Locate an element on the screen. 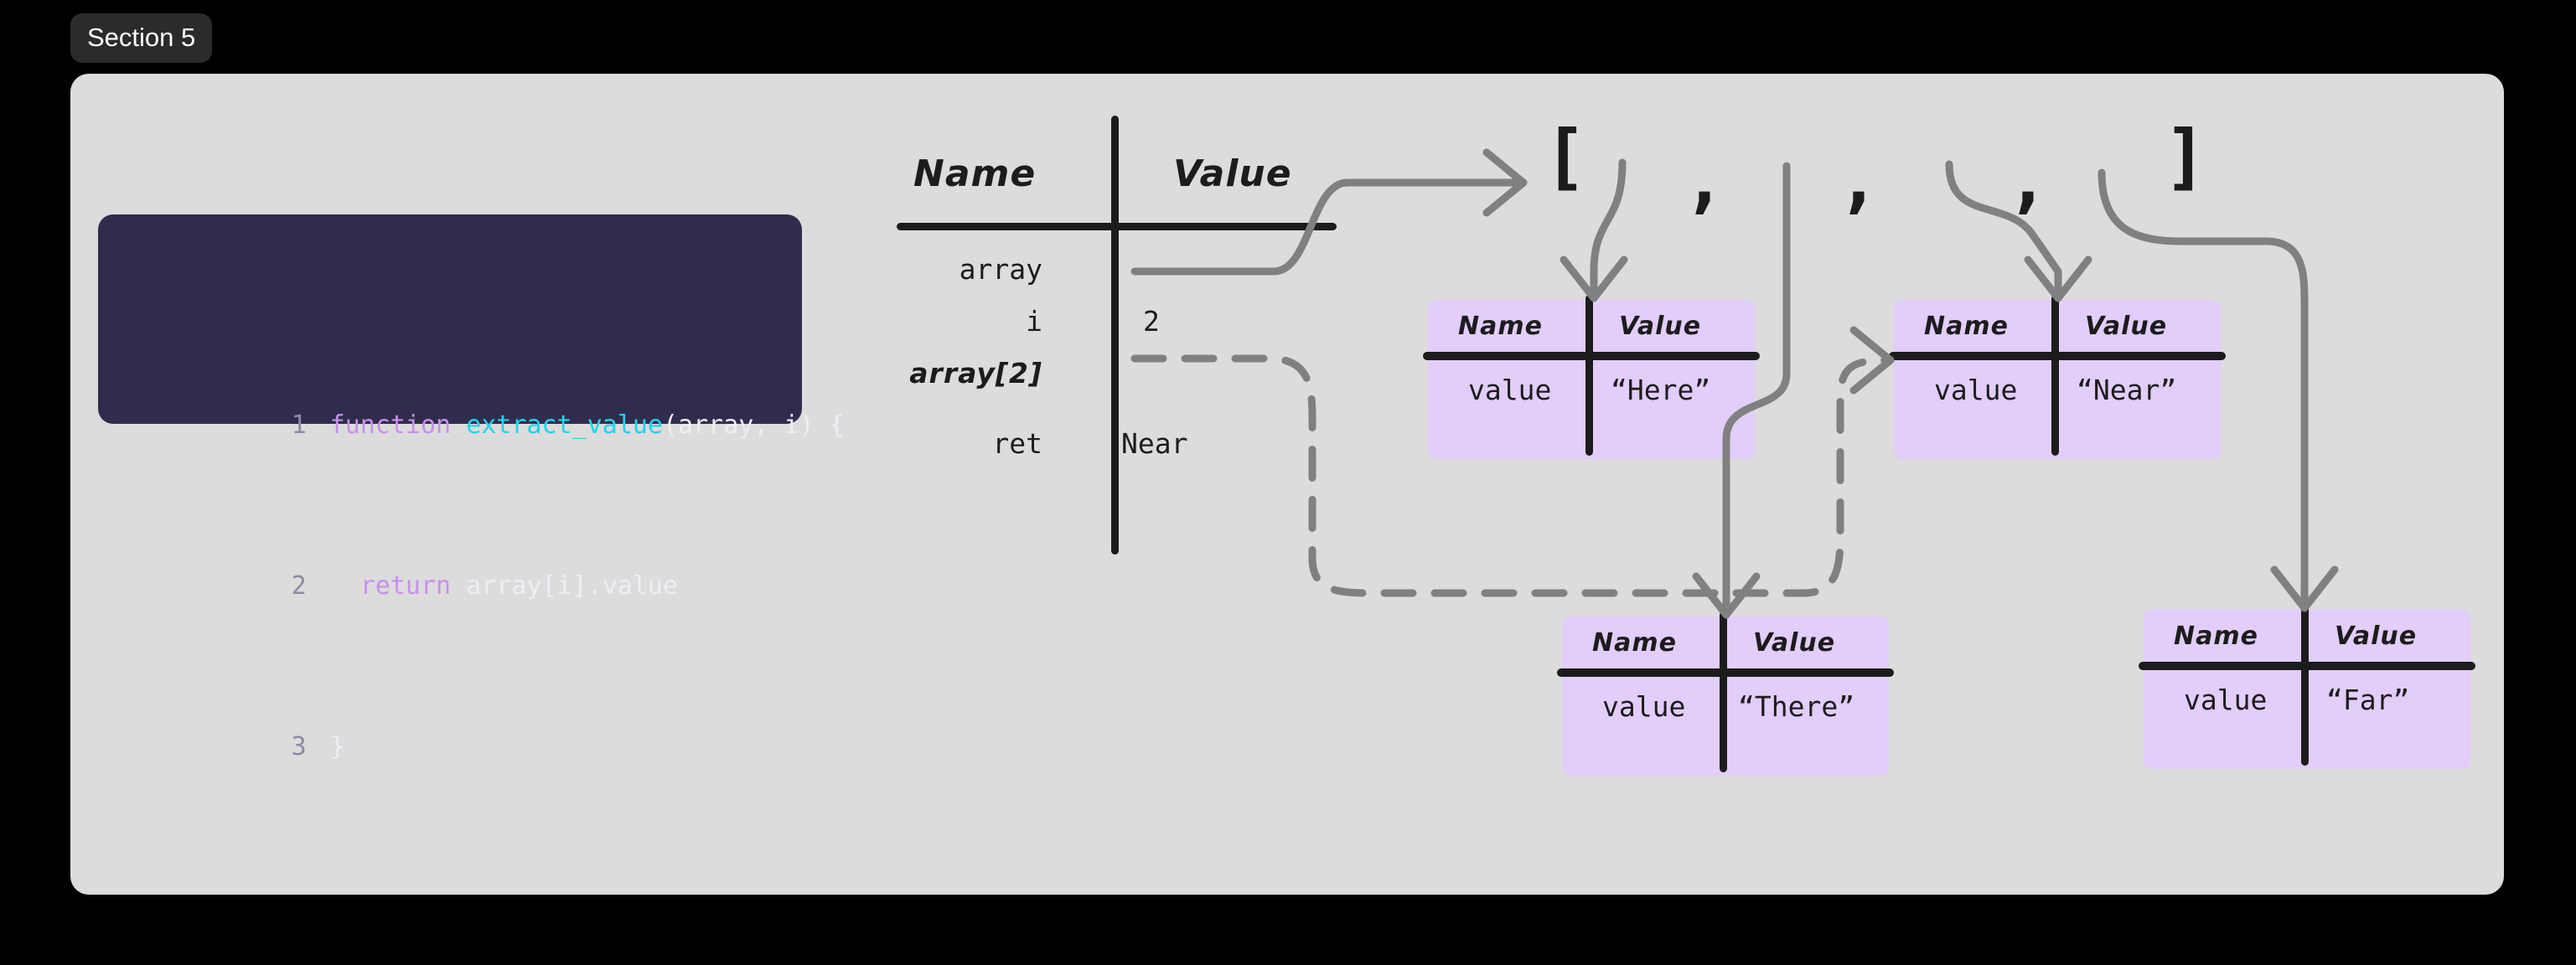 The height and width of the screenshot is (965, 2576). code-token: extract_value is located at coordinates (564, 425).